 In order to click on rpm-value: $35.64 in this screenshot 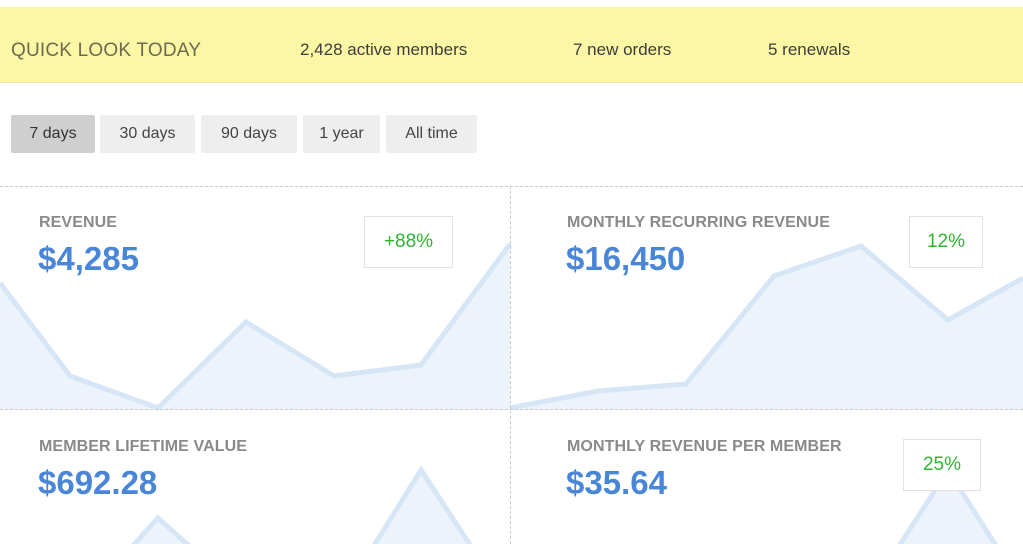, I will do `click(616, 482)`.